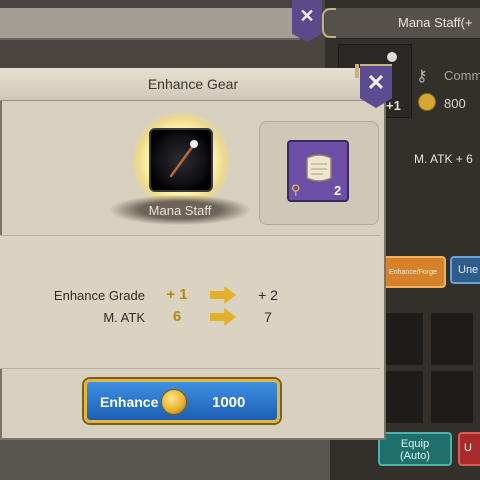 The height and width of the screenshot is (480, 480). What do you see at coordinates (129, 402) in the screenshot?
I see `enhance-button-label: Enhance` at bounding box center [129, 402].